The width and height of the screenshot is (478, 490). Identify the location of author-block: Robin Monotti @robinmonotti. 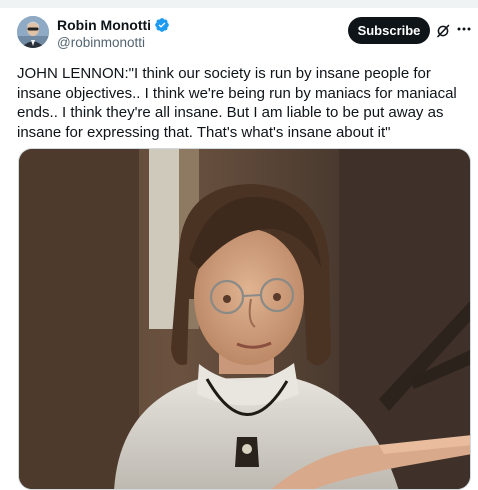
(113, 33).